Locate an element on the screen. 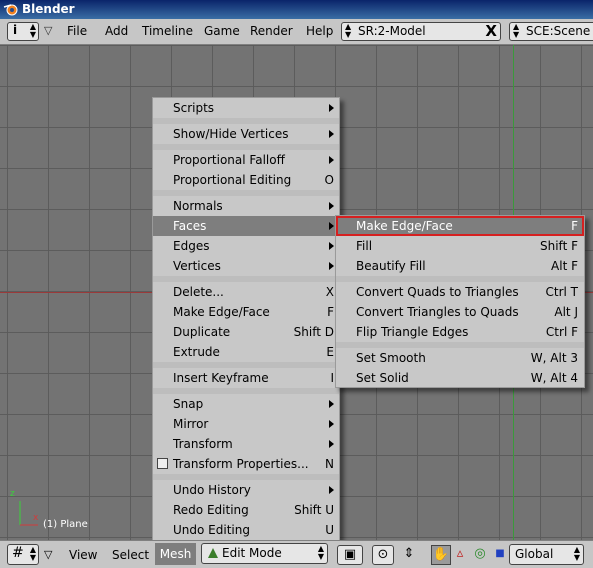 The height and width of the screenshot is (568, 593). edit-mode-icon is located at coordinates (213, 553).